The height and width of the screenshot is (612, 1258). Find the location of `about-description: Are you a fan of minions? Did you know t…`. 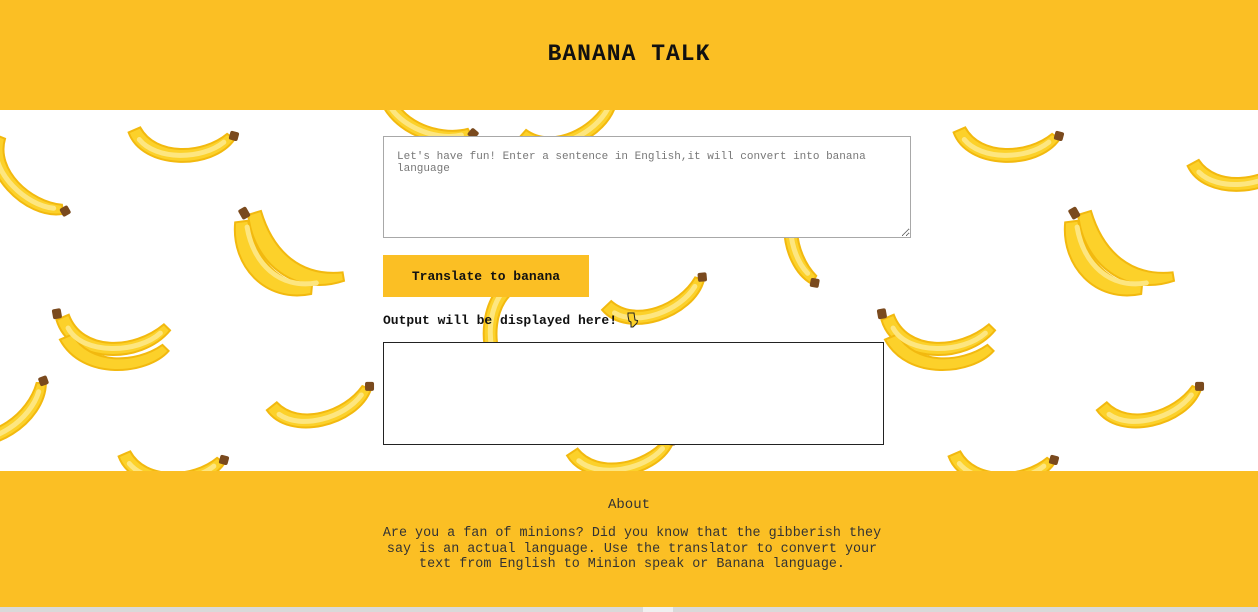

about-description: Are you a fan of minions? Did you know t… is located at coordinates (632, 549).